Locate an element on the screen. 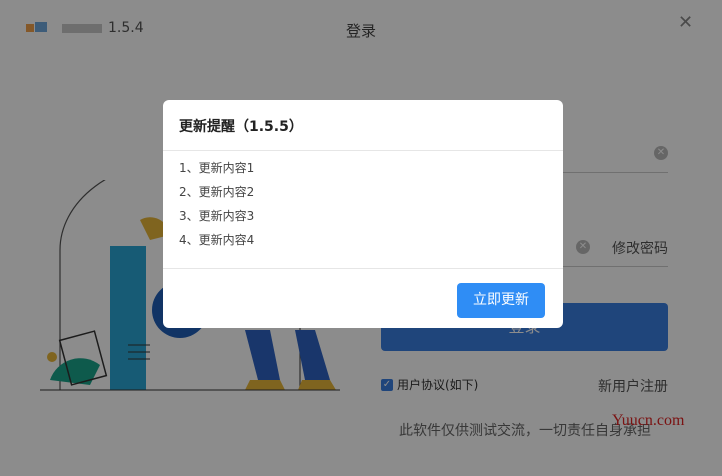 Image resolution: width=722 pixels, height=476 pixels. list-item: 4、更新内容4 is located at coordinates (217, 240).